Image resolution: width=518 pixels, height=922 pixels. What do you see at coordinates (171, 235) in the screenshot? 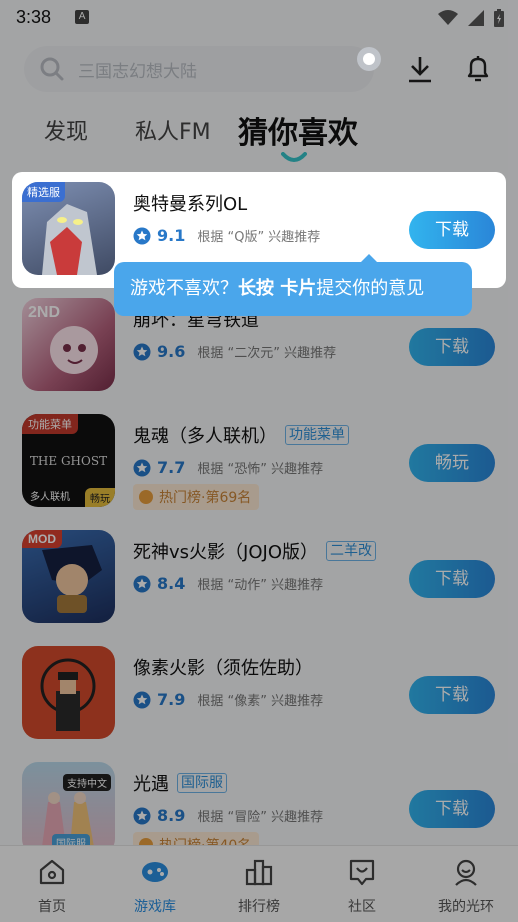
I see `rating-score: 9.1` at bounding box center [171, 235].